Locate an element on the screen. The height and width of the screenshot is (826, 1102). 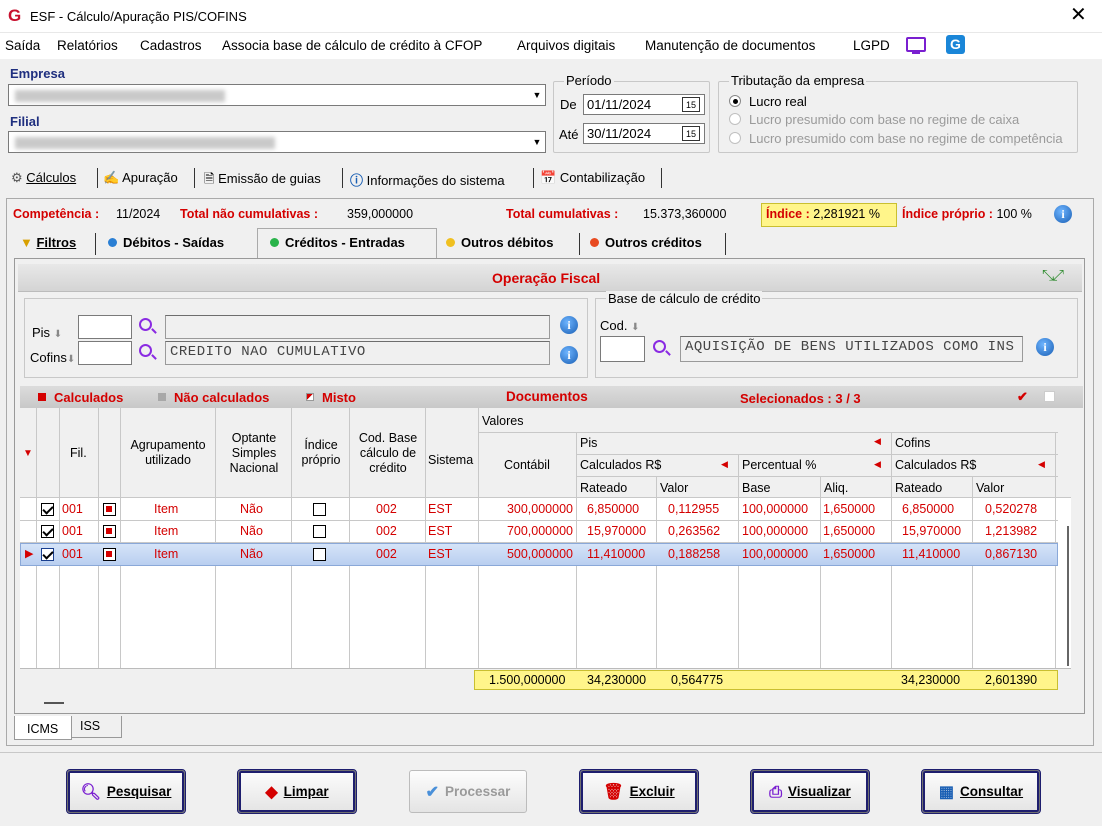
radio-presumido-caixa is located at coordinates (735, 119).